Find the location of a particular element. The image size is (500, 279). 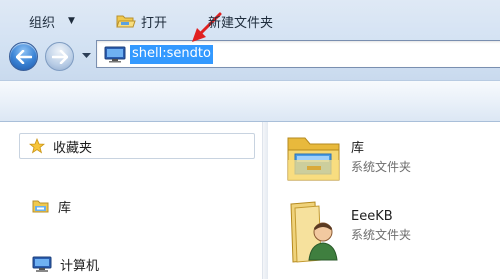

sidebar-item-label: 库 is located at coordinates (65, 208).